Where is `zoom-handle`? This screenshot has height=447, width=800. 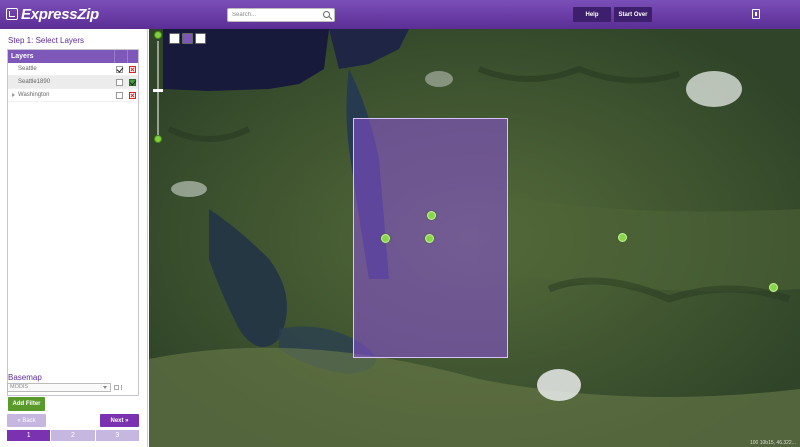
zoom-handle is located at coordinates (158, 90).